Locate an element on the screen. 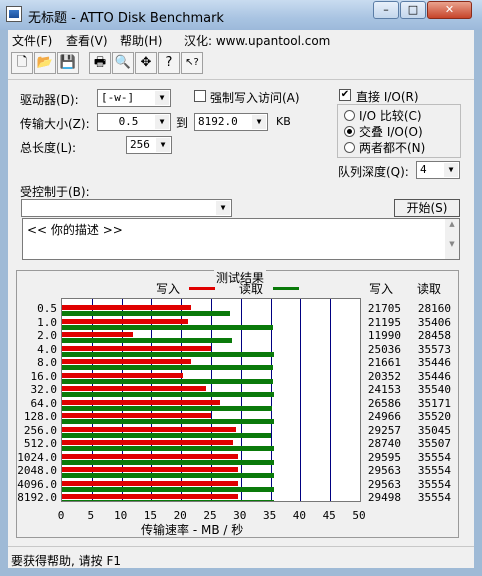  transfer-from-select: 0.5 ▼ is located at coordinates (134, 122).